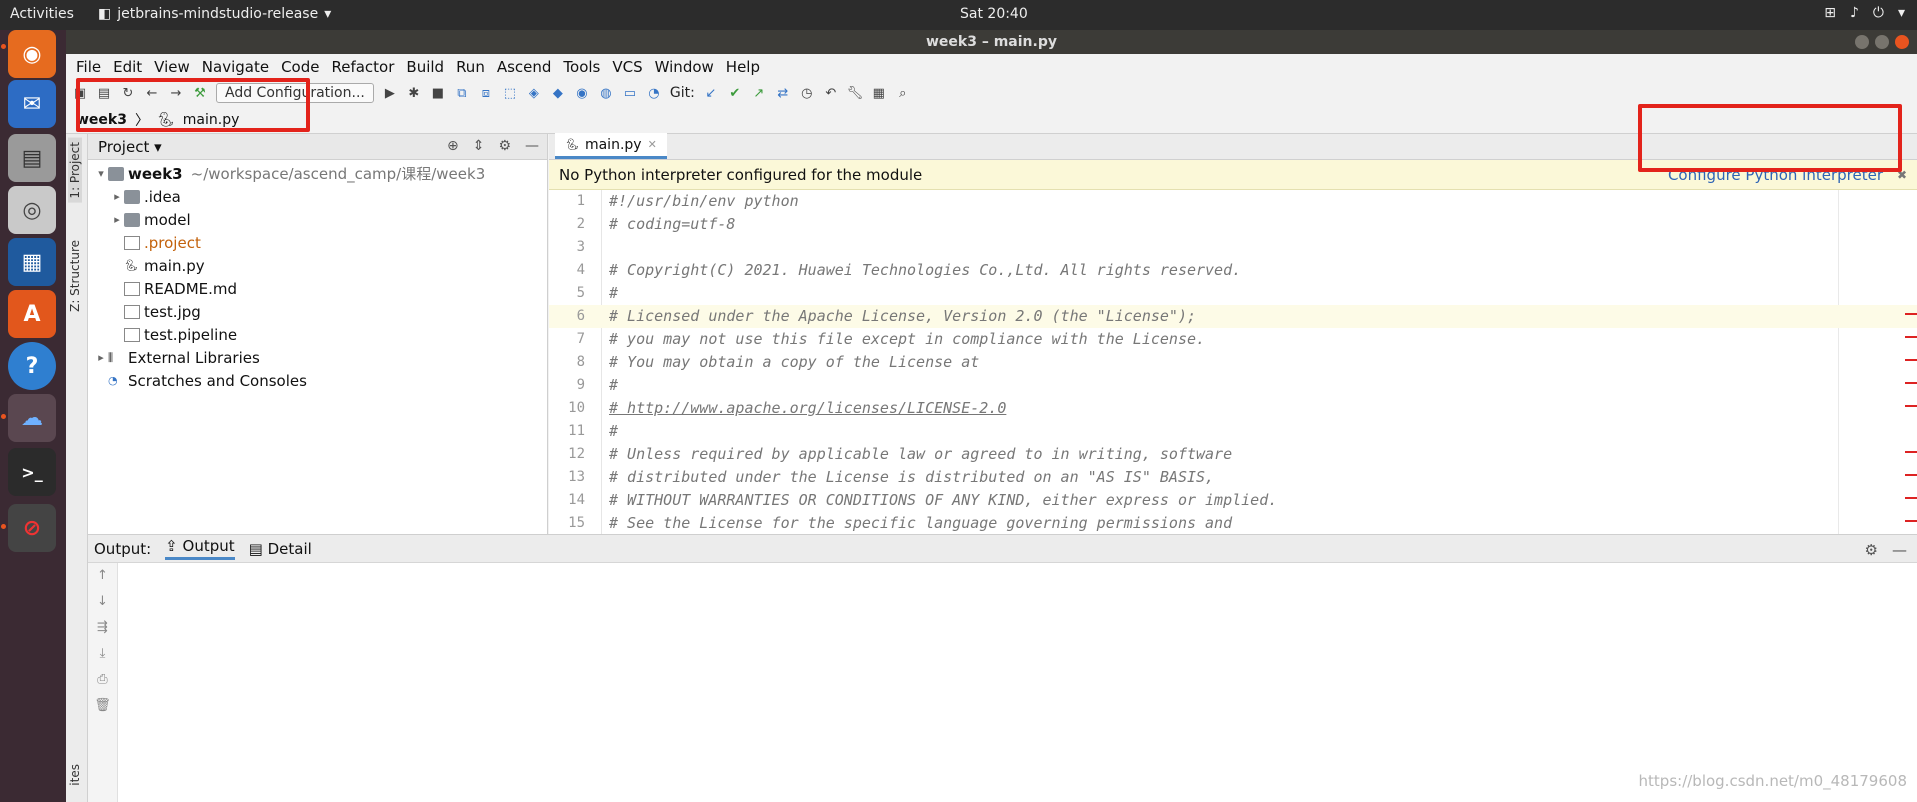  I want to click on menu-run: Run, so click(470, 67).